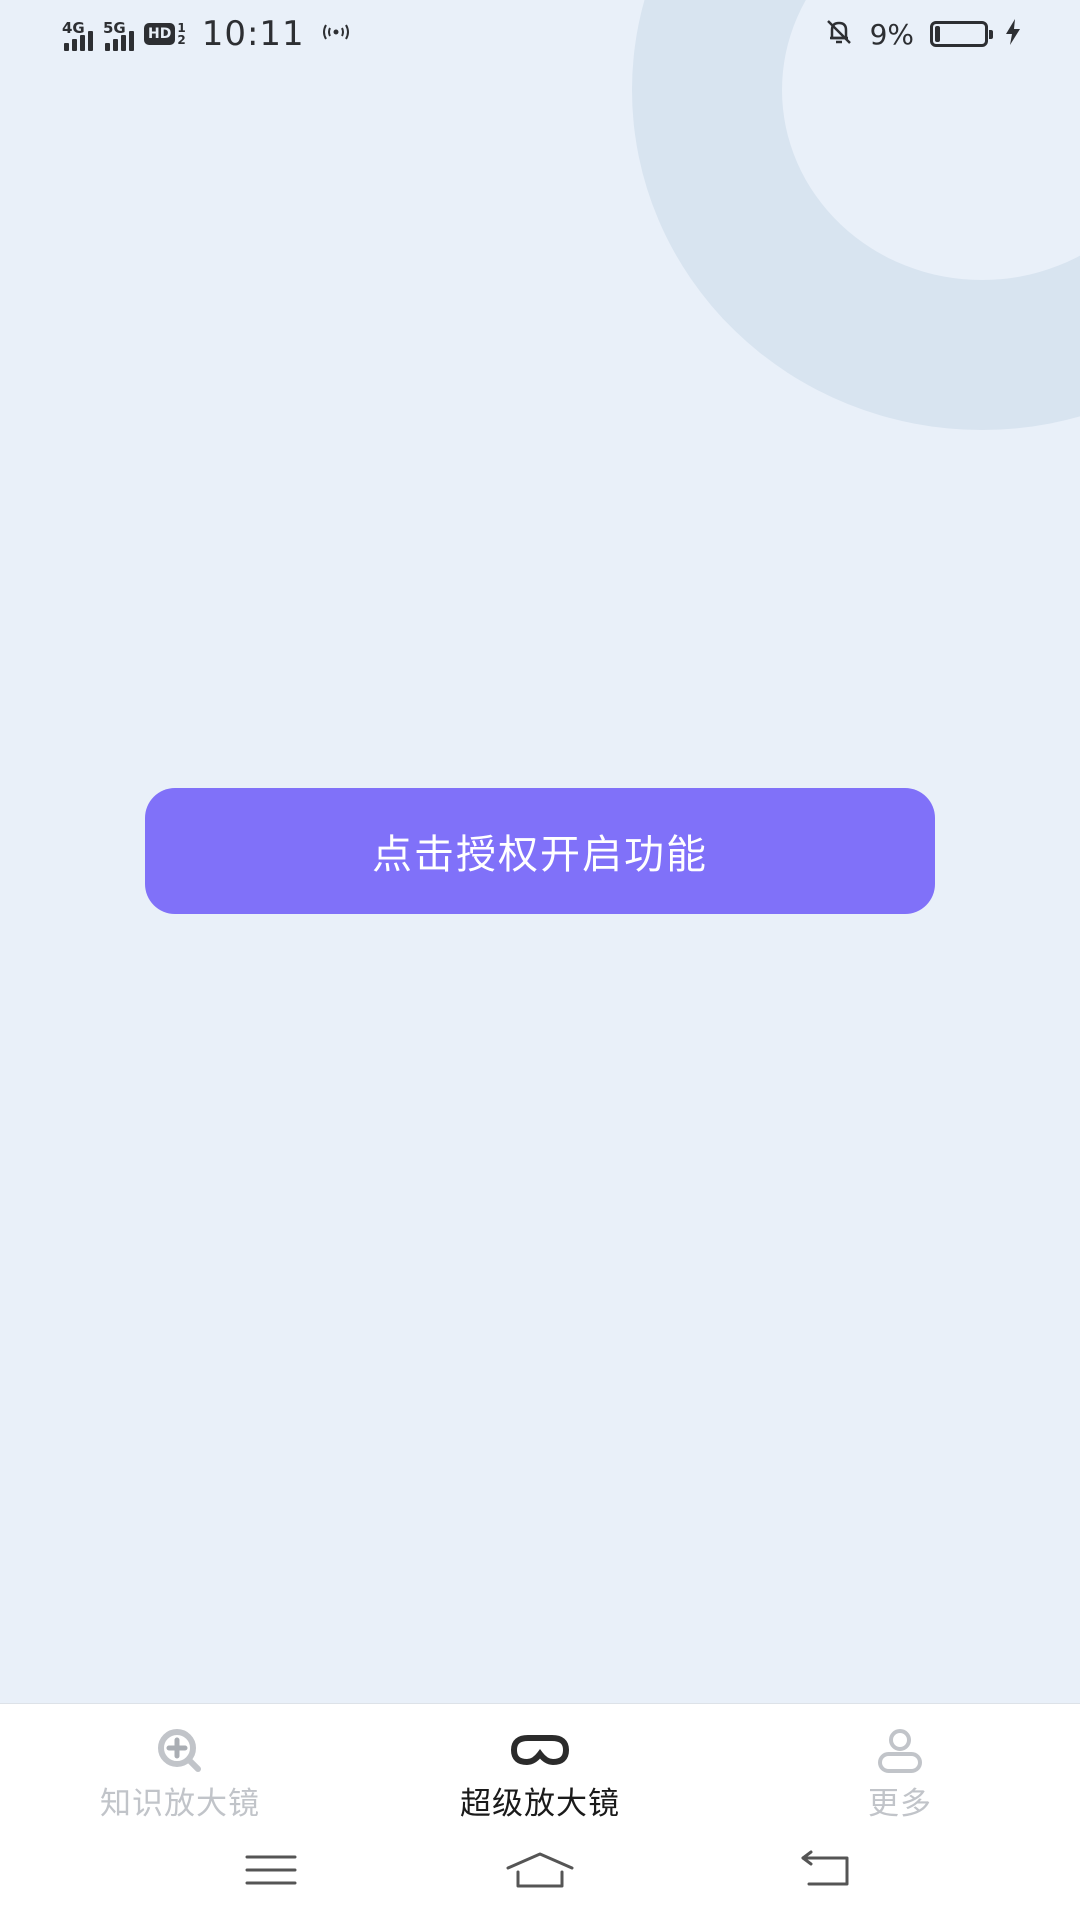 Image resolution: width=1080 pixels, height=1920 pixels. I want to click on magnifier-plus-icon, so click(180, 1750).